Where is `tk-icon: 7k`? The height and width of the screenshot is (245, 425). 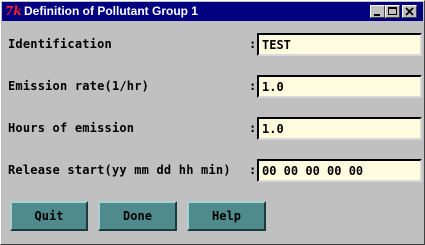 tk-icon: 7k is located at coordinates (13, 11).